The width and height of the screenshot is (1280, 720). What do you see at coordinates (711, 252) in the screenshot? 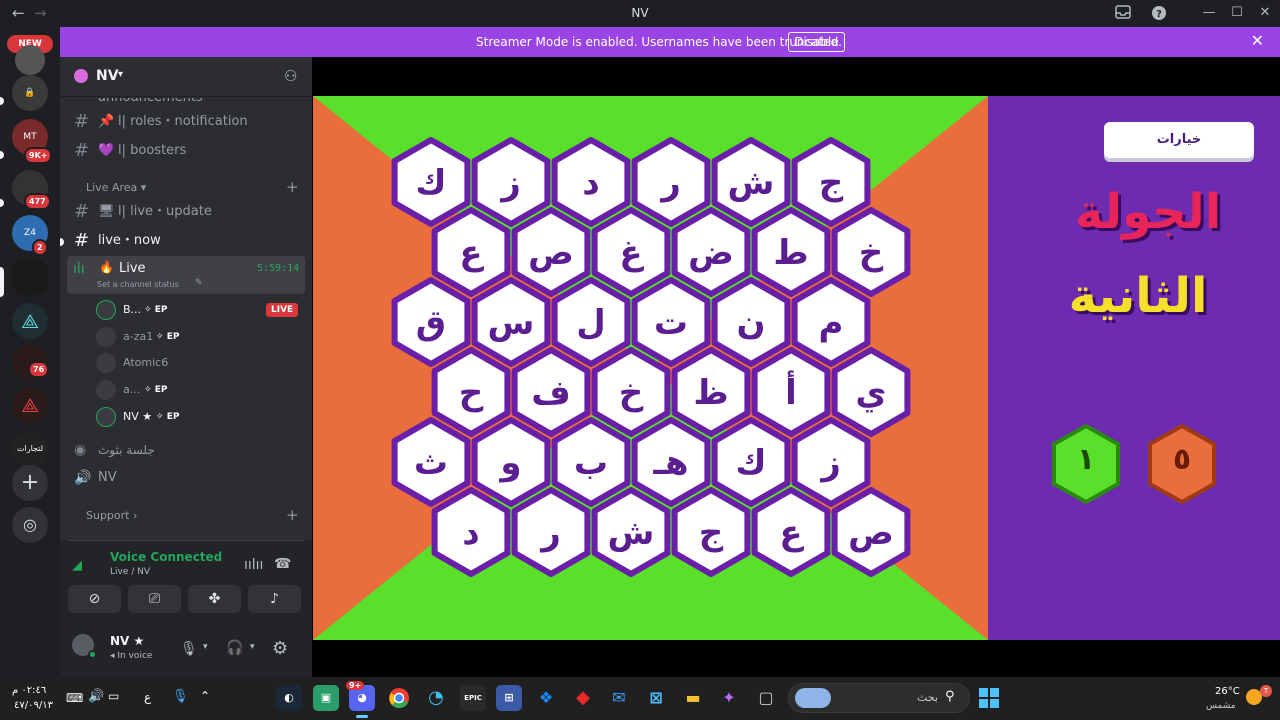
I see `hex-cell: ض` at bounding box center [711, 252].